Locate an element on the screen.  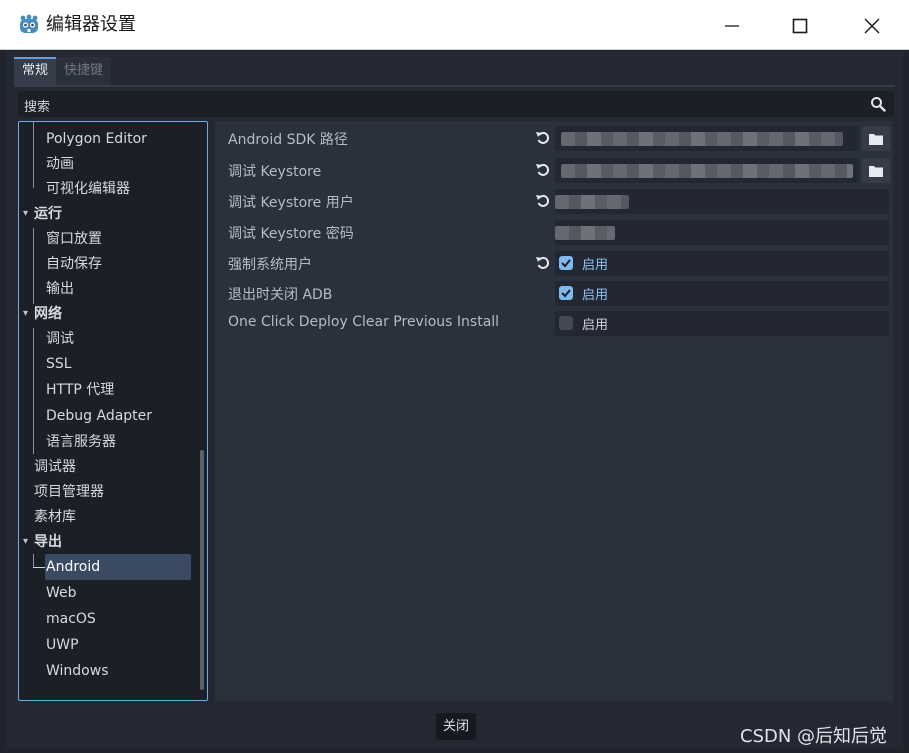
tree-category-label: 运行 is located at coordinates (48, 214).